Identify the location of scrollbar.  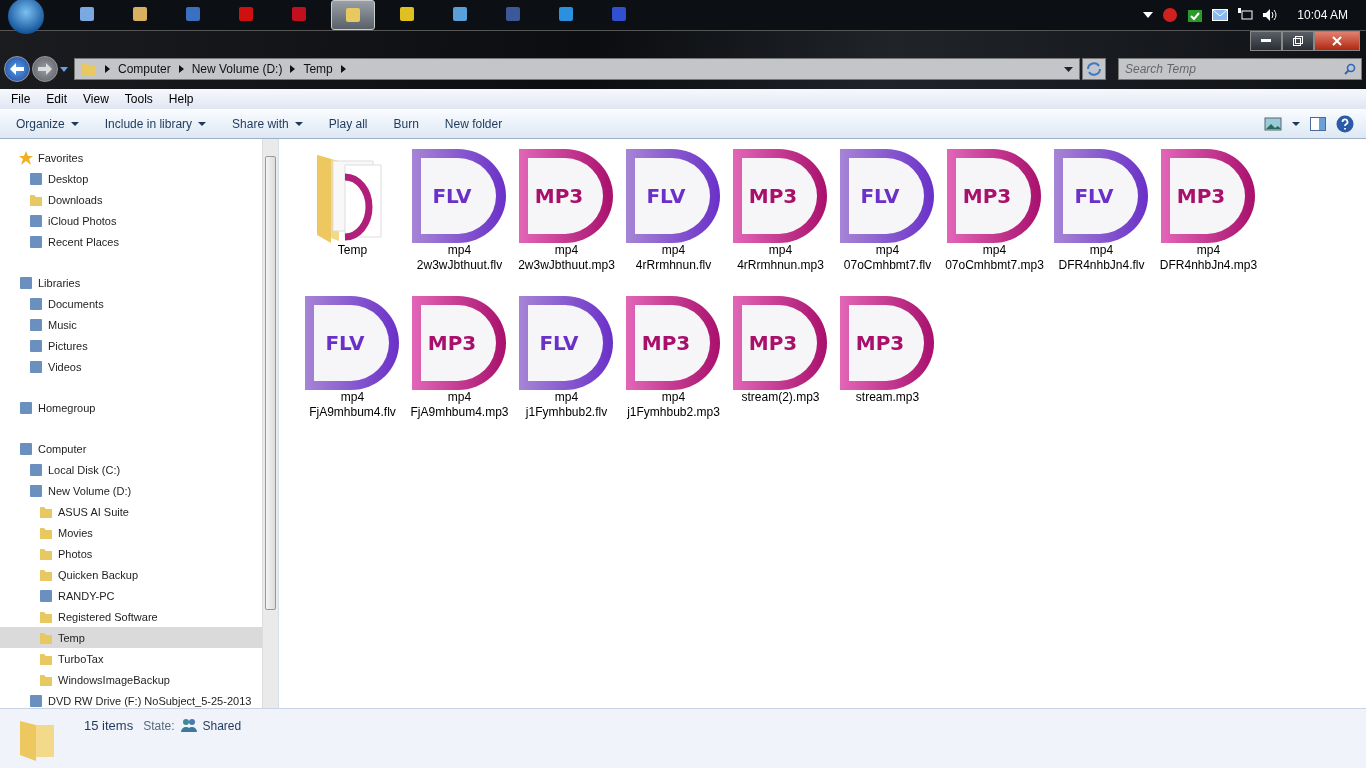
(270, 423).